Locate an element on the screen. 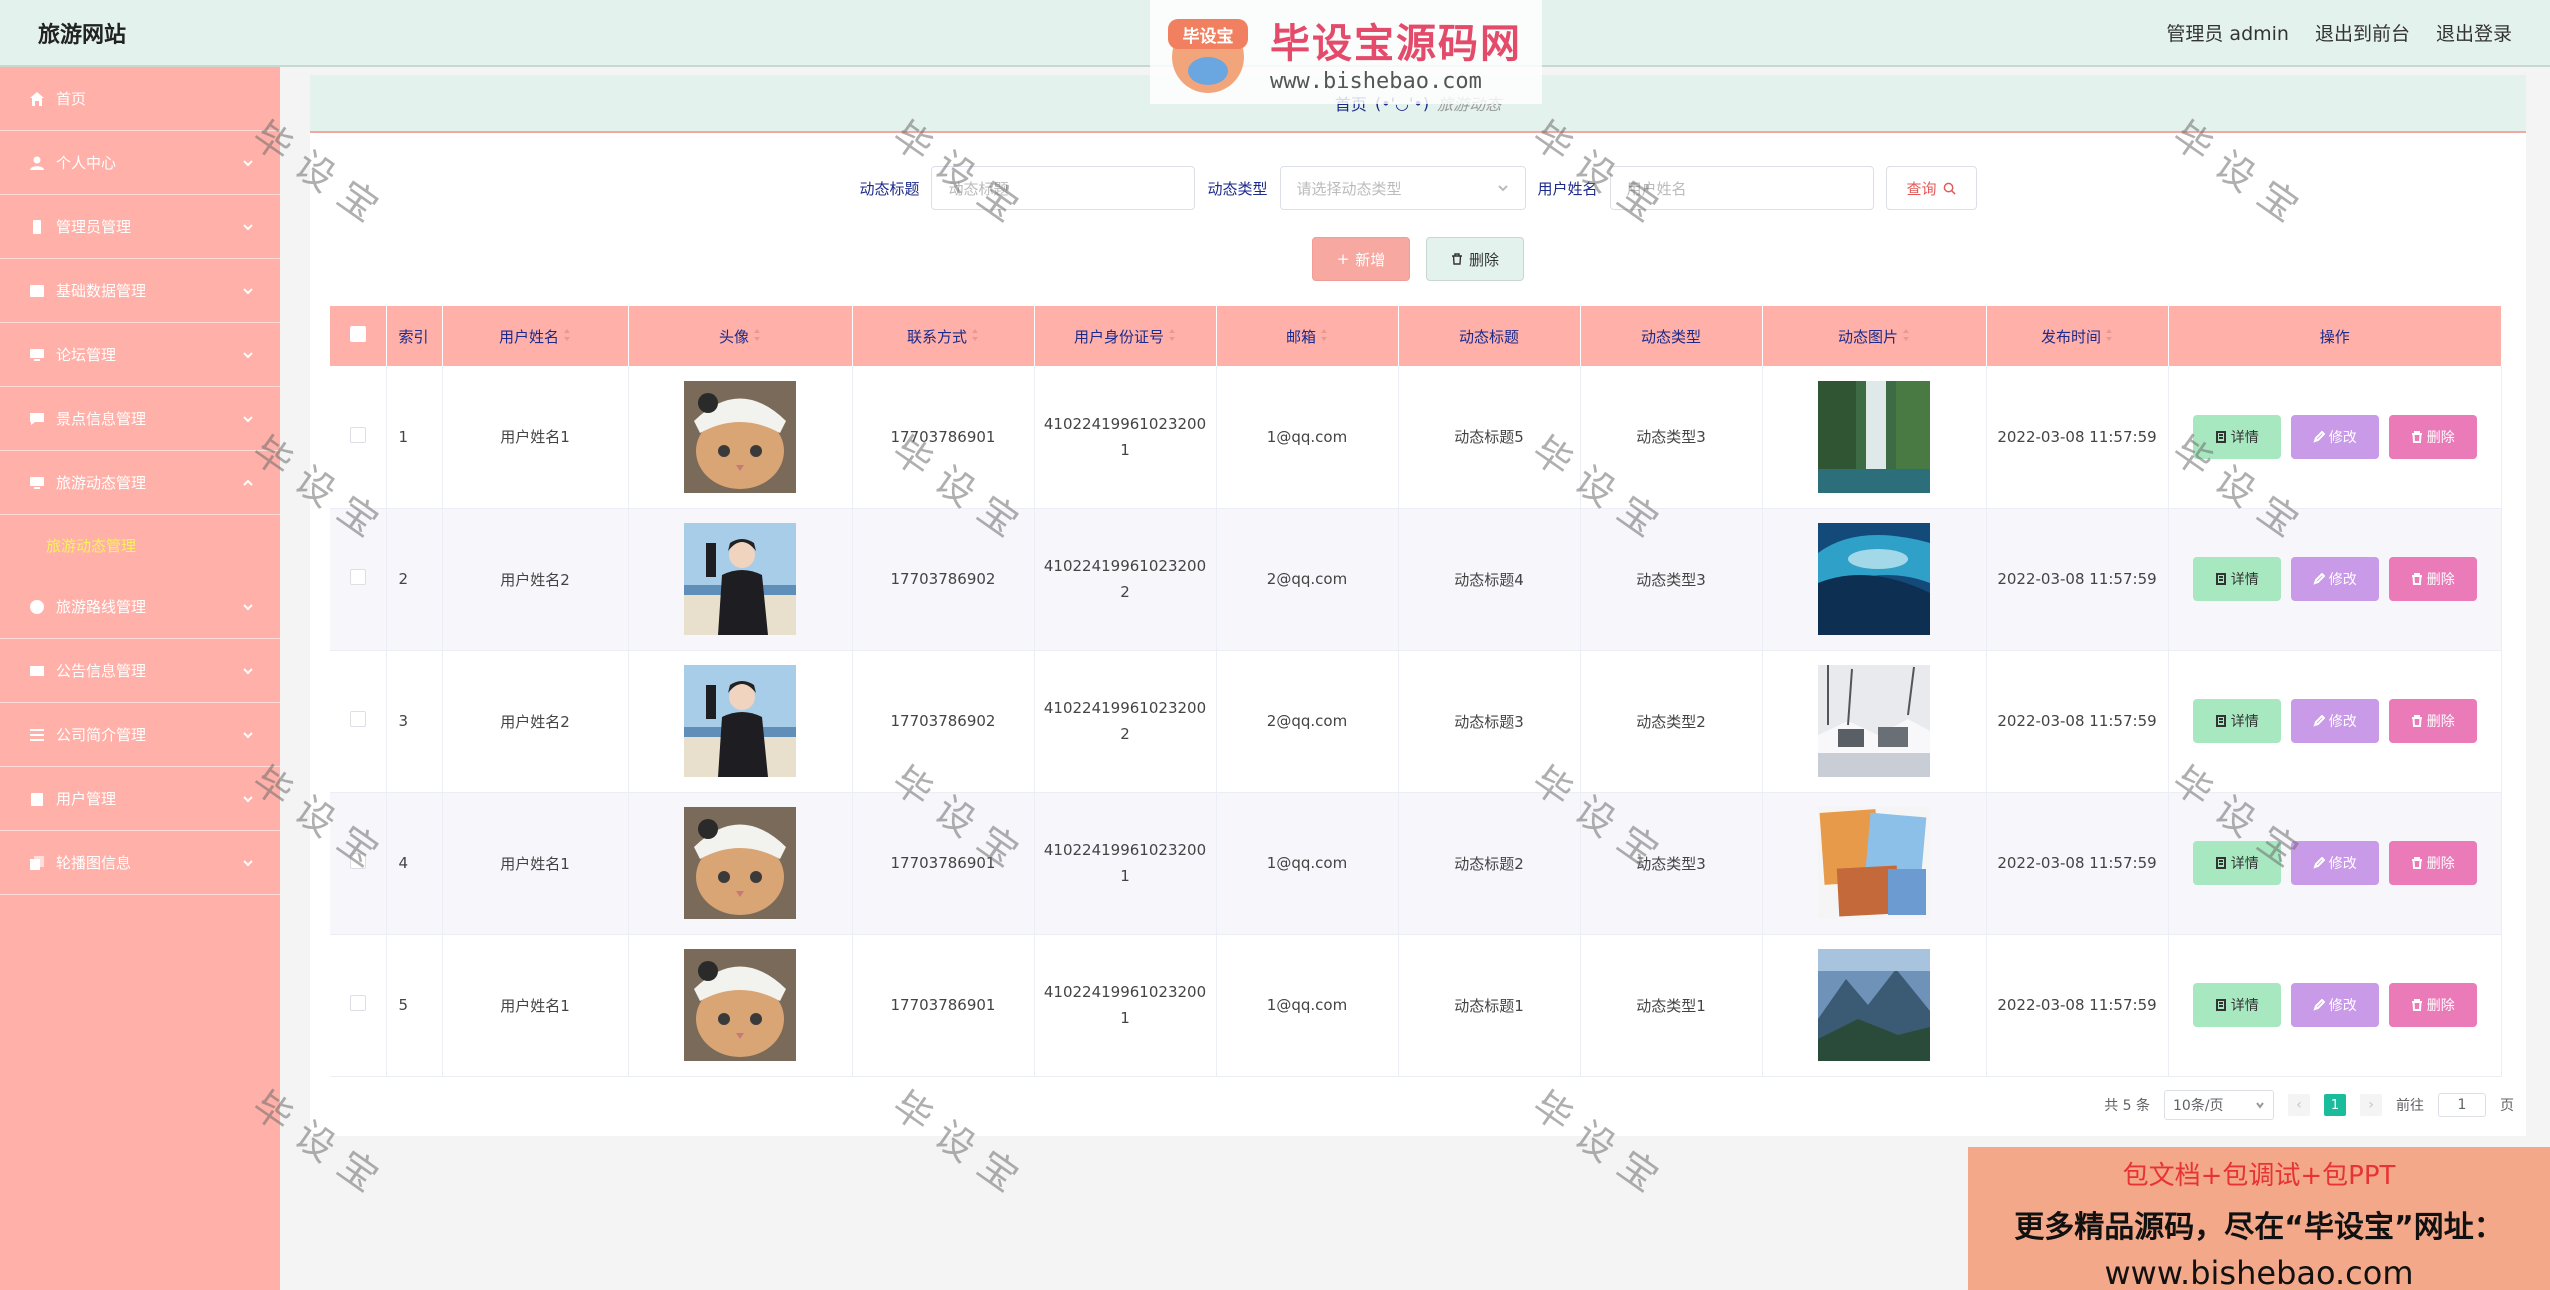 The height and width of the screenshot is (1290, 2550). edit-icon is located at coordinates (2319, 579).